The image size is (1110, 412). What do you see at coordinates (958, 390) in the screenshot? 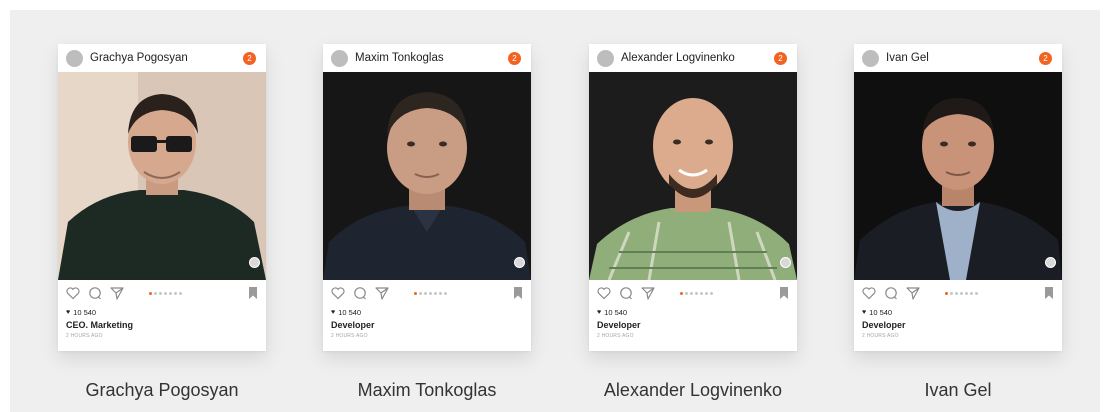
I see `member-name-caption: Ivan Gel` at bounding box center [958, 390].